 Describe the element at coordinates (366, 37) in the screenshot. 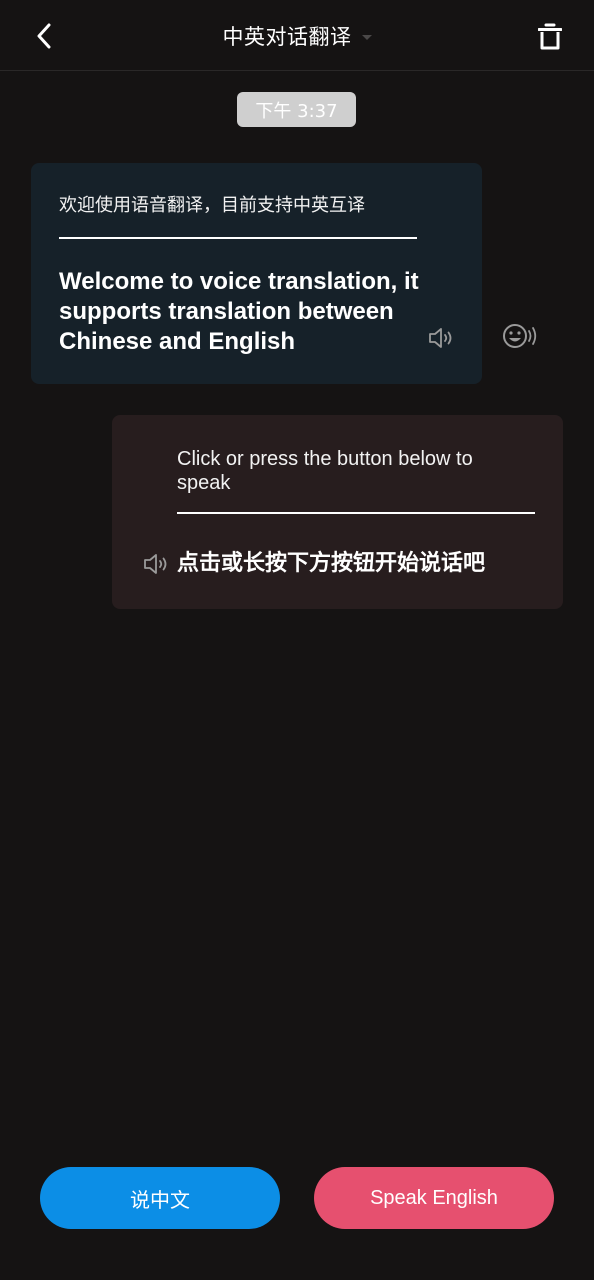

I see `caret-down-icon` at that location.